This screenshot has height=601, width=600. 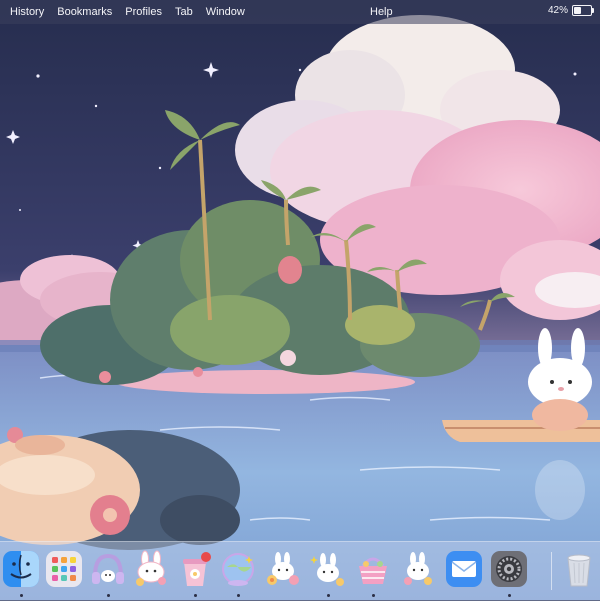 I want to click on finder-icon, so click(x=21, y=573).